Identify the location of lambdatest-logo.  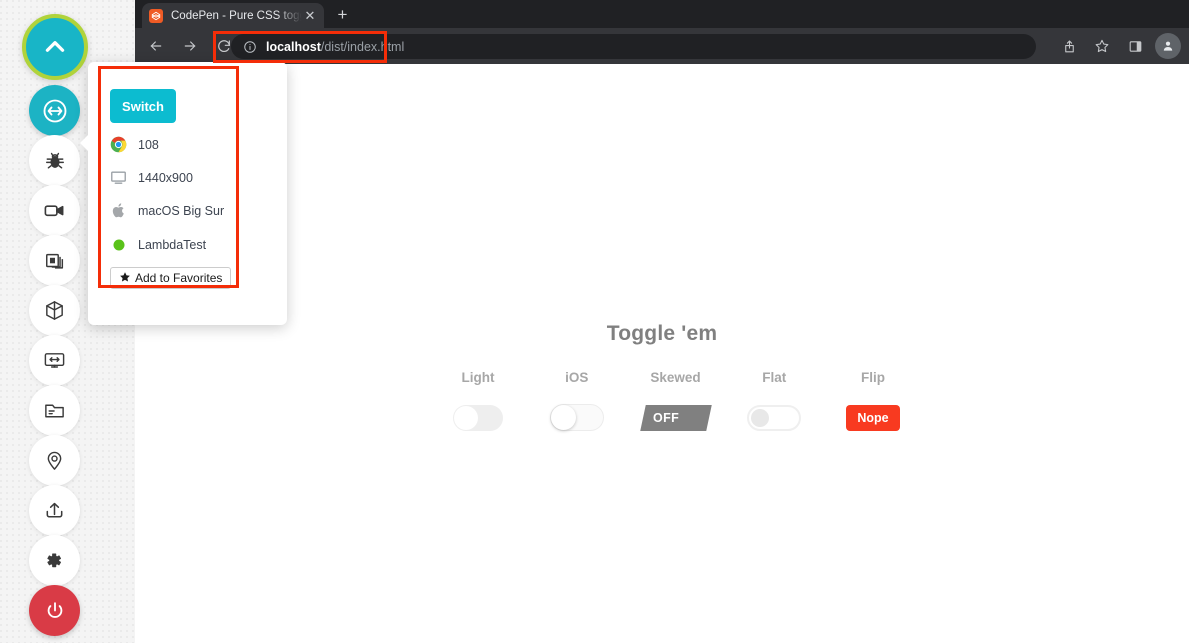
(55, 47).